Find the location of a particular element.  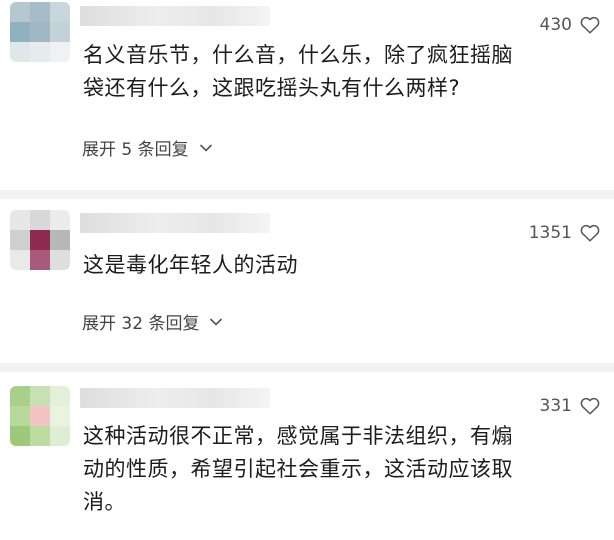

like-counter: 430 is located at coordinates (570, 25).